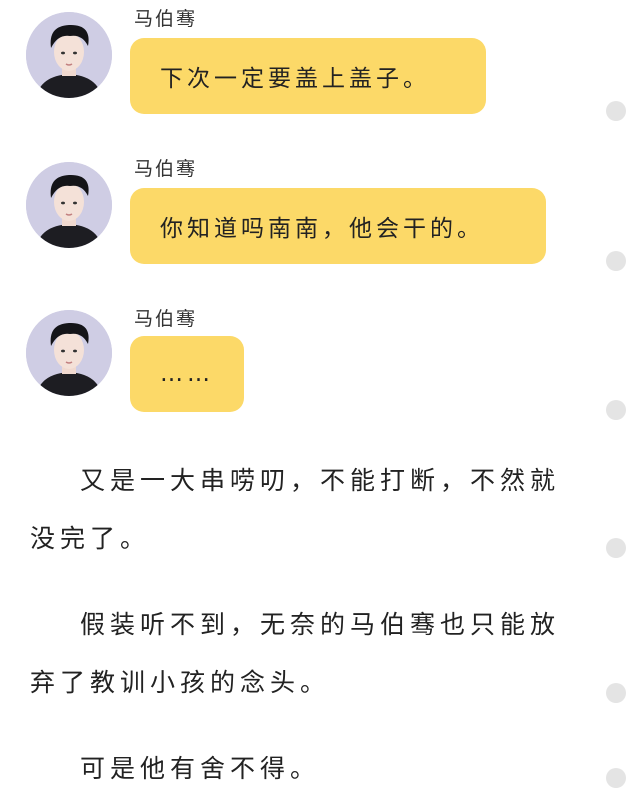 The image size is (640, 798). I want to click on story-paragraph: 又是一大串唠叨，不能打断，不然就没完了。, so click(295, 509).